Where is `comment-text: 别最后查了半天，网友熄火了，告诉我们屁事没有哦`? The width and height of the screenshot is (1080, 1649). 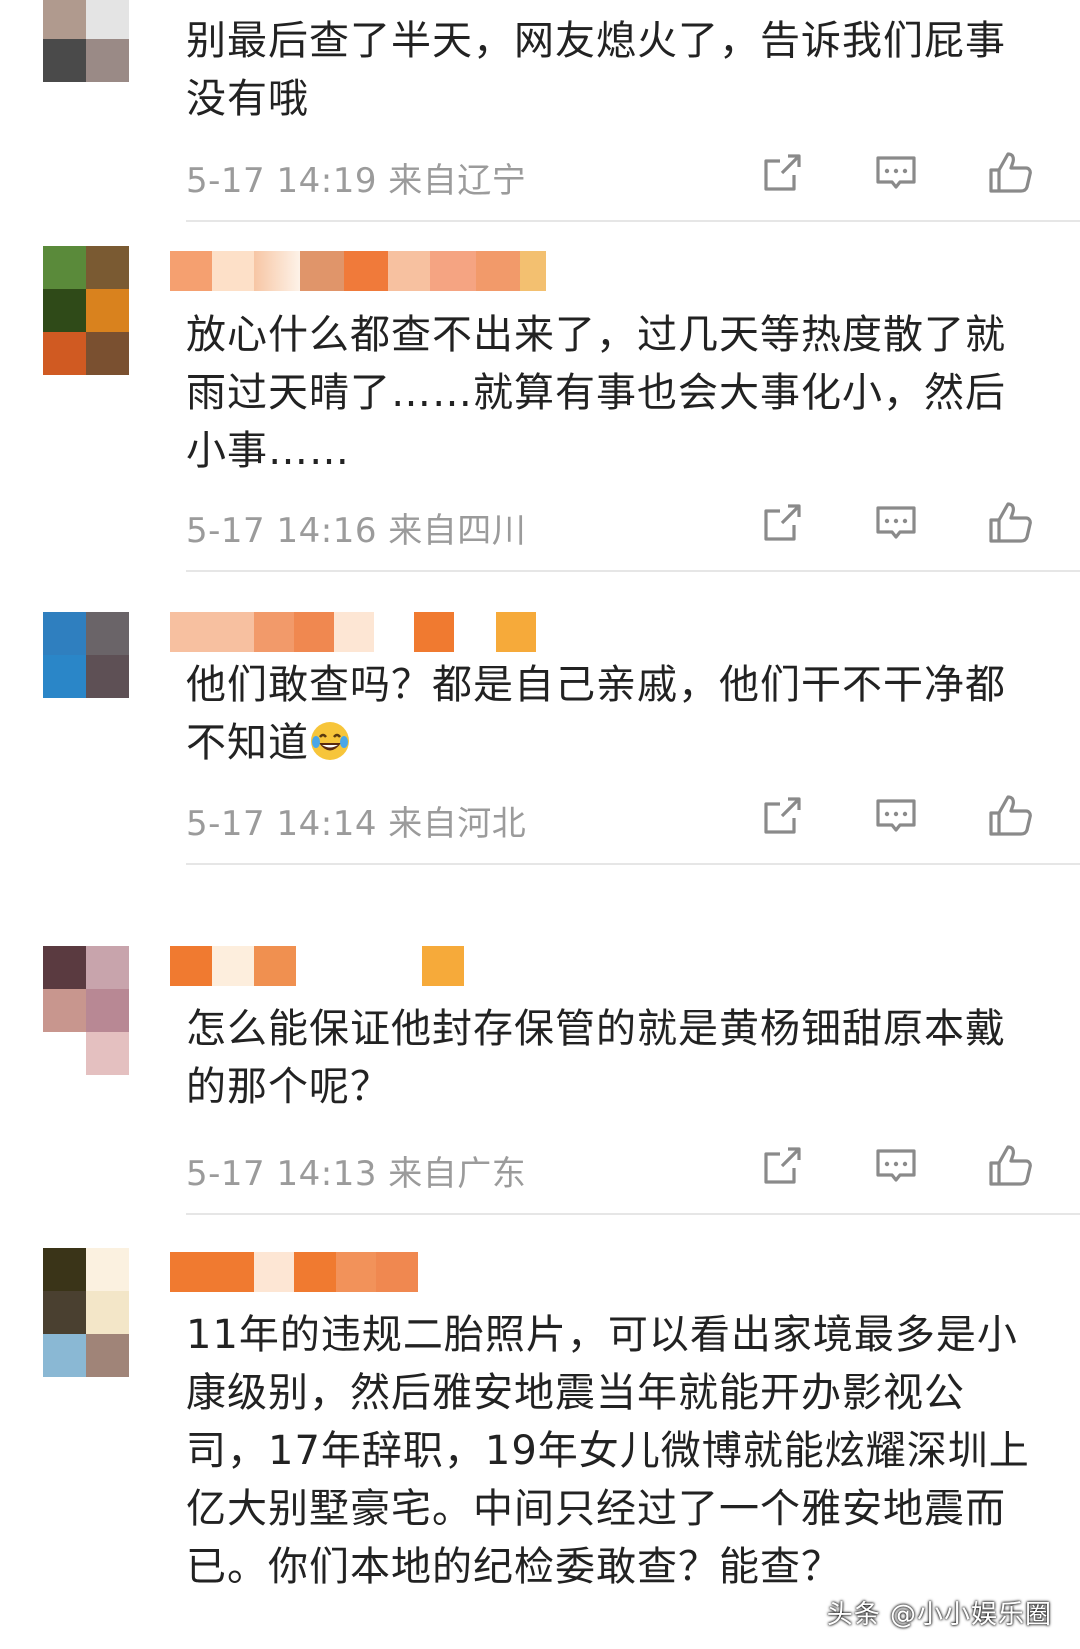 comment-text: 别最后查了半天，网友熄火了，告诉我们屁事没有哦 is located at coordinates (596, 70).